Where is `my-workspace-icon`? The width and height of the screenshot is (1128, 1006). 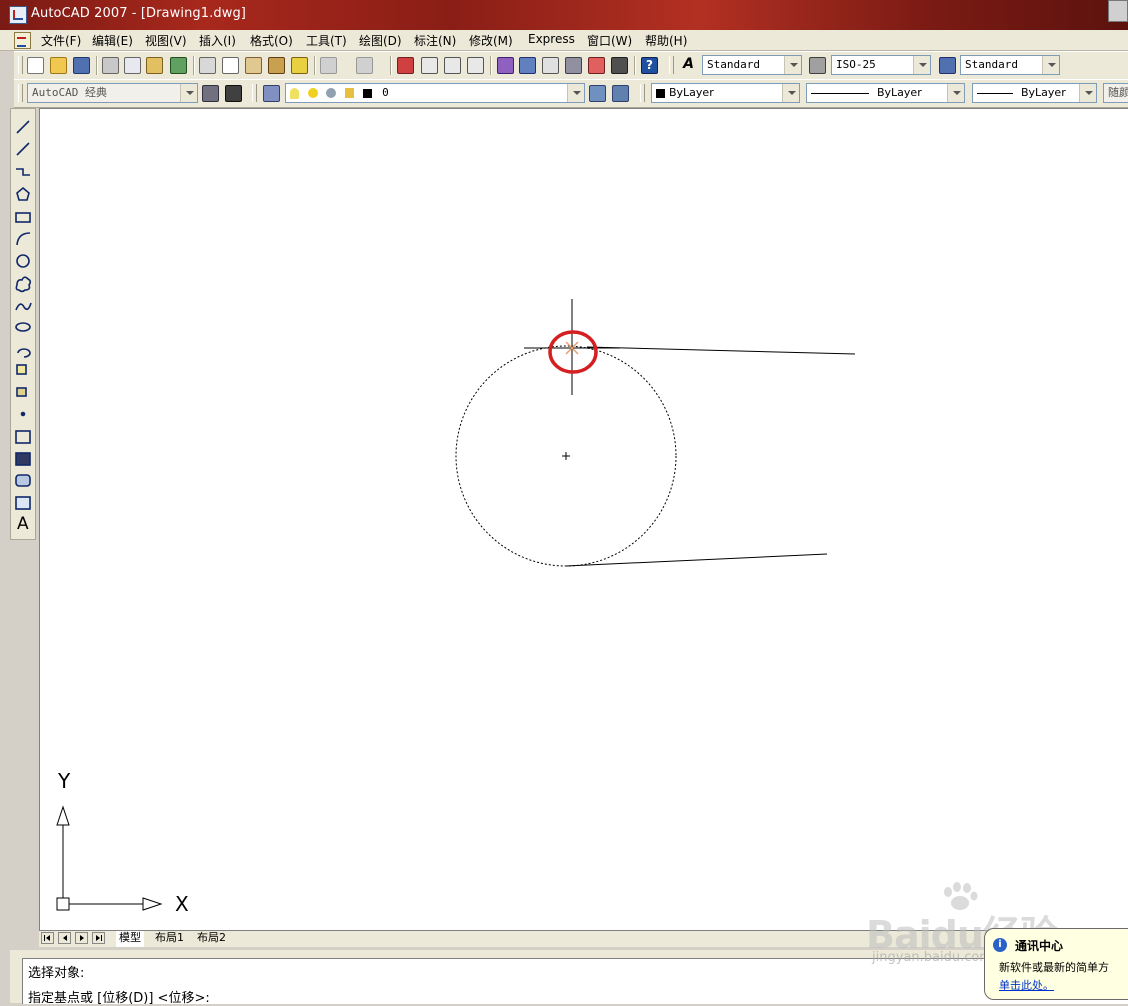 my-workspace-icon is located at coordinates (233, 93).